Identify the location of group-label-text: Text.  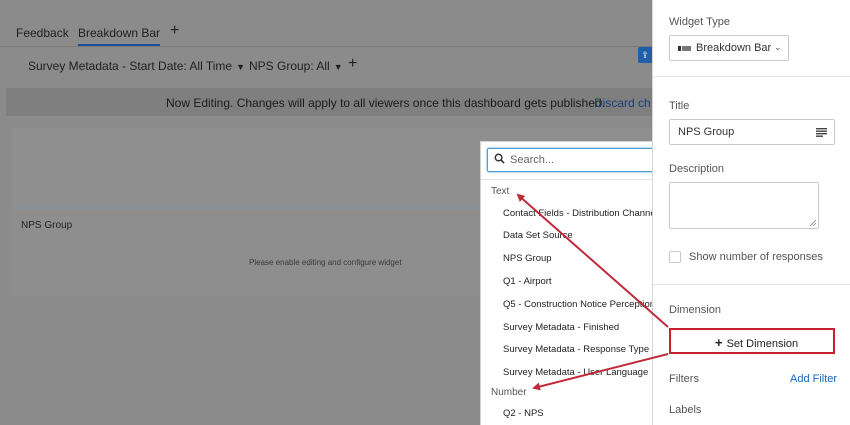
(500, 191).